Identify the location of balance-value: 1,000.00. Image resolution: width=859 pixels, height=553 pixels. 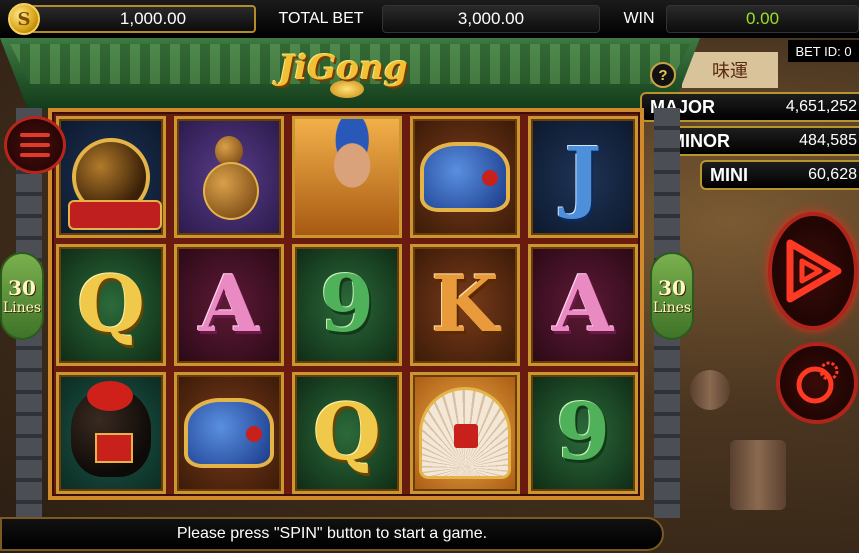
(153, 18).